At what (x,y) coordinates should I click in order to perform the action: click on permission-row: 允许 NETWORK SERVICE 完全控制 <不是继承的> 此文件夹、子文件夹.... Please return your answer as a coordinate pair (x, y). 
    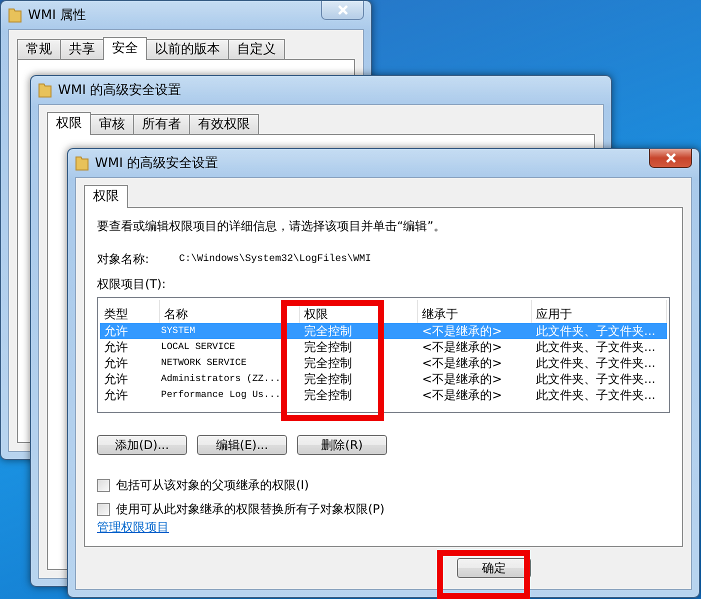
    Looking at the image, I should click on (383, 363).